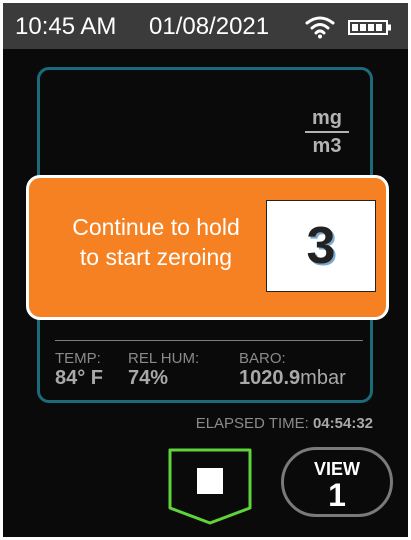 The height and width of the screenshot is (540, 411). What do you see at coordinates (252, 423) in the screenshot?
I see `elapsed-label: ELAPSED TIME:` at bounding box center [252, 423].